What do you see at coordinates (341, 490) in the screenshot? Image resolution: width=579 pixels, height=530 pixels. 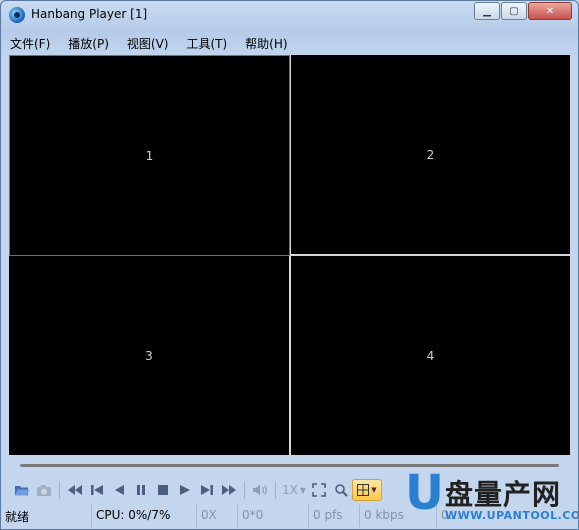 I see `zoom-icon` at bounding box center [341, 490].